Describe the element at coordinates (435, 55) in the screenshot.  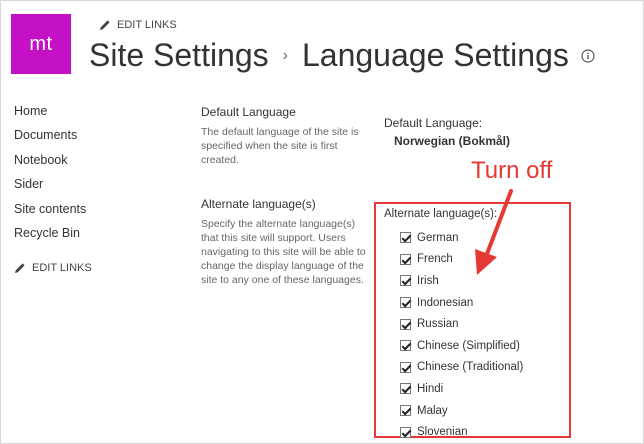
I see `page-title: Language Settings` at that location.